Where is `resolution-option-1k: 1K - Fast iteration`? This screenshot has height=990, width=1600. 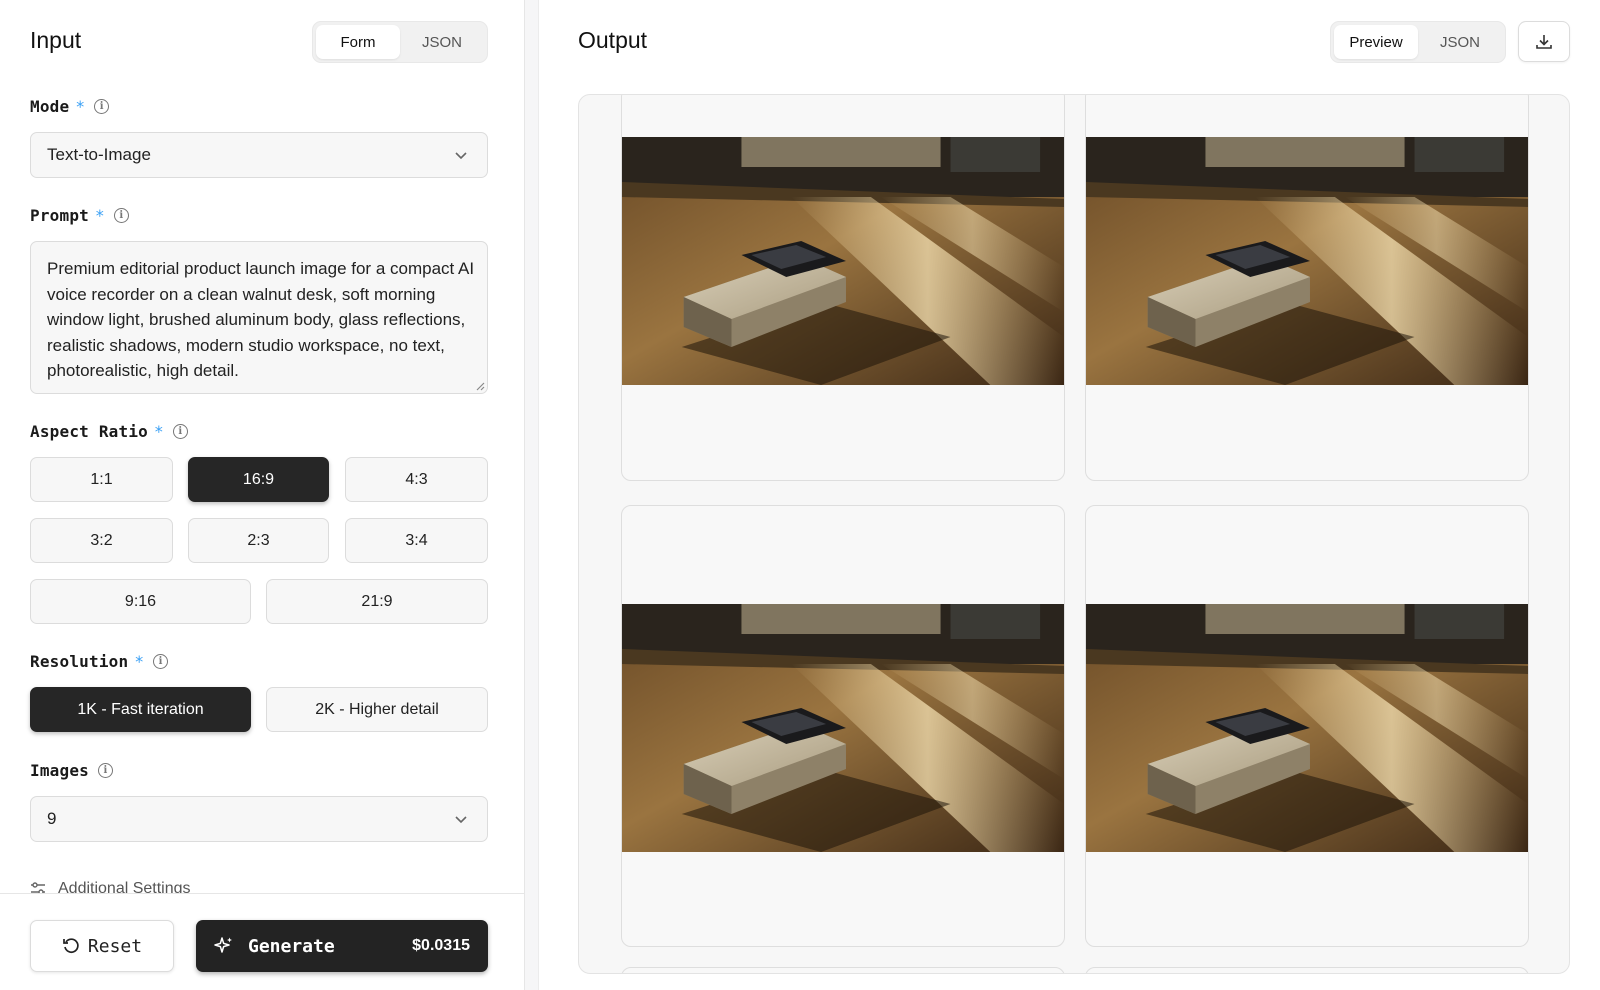
resolution-option-1k: 1K - Fast iteration is located at coordinates (140, 709).